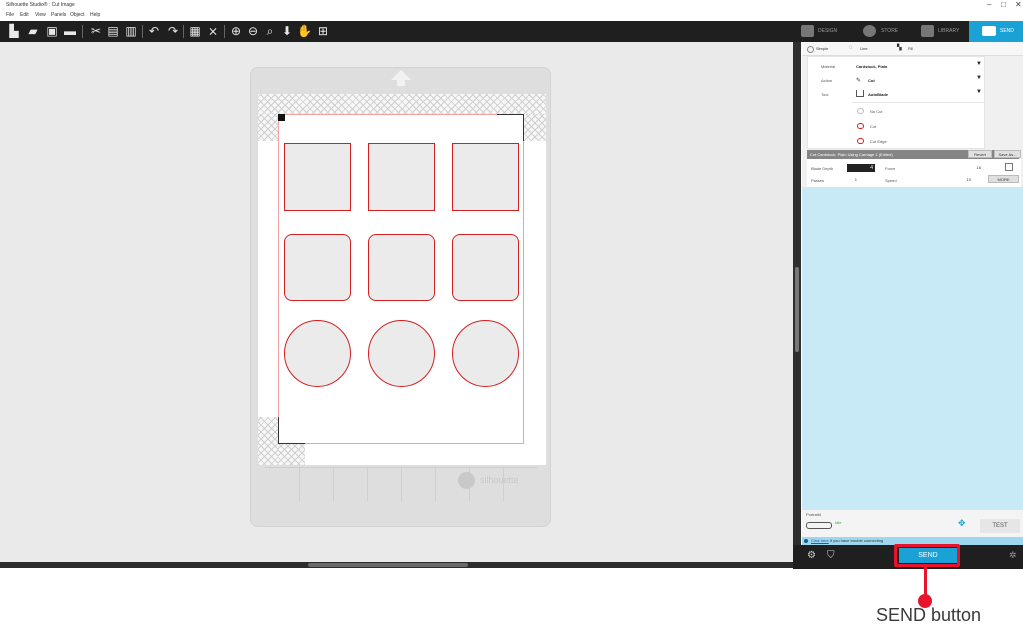  What do you see at coordinates (113, 31) in the screenshot?
I see `copy-icon: ▤` at bounding box center [113, 31].